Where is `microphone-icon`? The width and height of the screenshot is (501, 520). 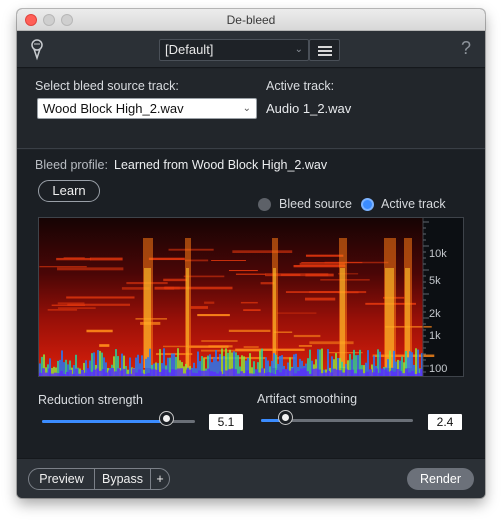 microphone-icon is located at coordinates (37, 50).